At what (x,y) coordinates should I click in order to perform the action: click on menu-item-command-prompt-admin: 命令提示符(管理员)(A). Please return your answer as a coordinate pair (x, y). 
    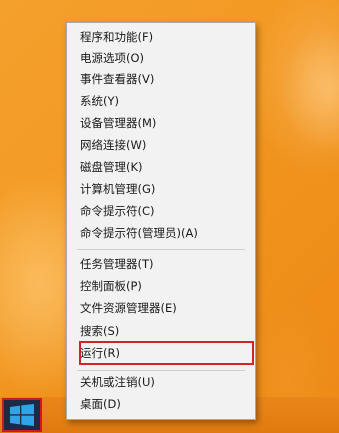
    Looking at the image, I should click on (161, 233).